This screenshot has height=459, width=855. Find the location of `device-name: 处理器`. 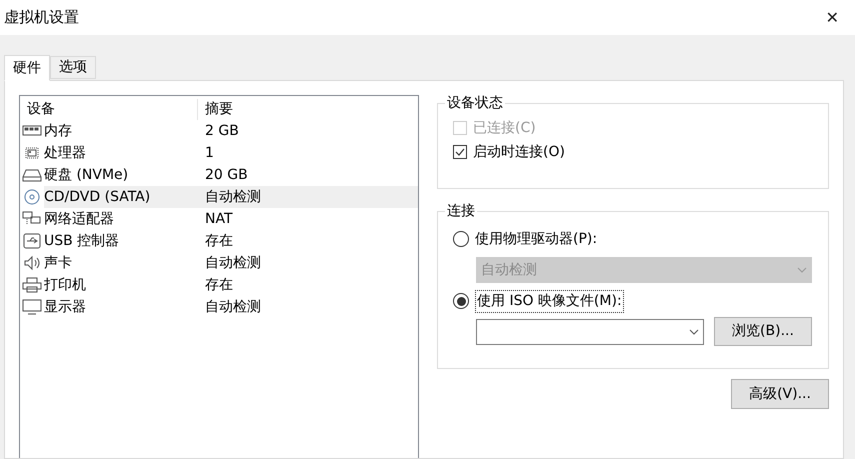

device-name: 处理器 is located at coordinates (65, 153).